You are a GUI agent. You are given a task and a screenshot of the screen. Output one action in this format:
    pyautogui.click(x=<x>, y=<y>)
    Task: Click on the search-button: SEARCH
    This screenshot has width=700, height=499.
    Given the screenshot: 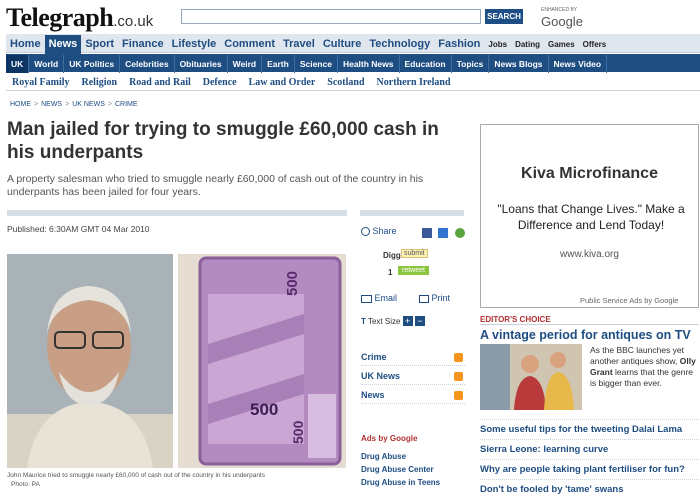 What is the action you would take?
    pyautogui.click(x=504, y=16)
    